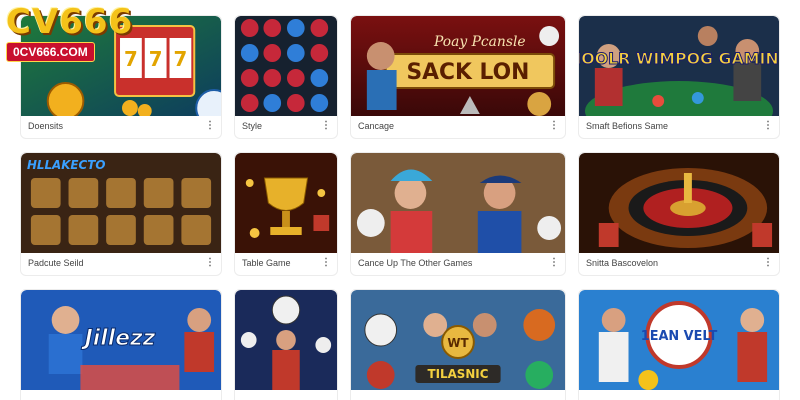 The image size is (800, 400). What do you see at coordinates (66, 165) in the screenshot?
I see `banner-title: HLLAKECTO` at bounding box center [66, 165].